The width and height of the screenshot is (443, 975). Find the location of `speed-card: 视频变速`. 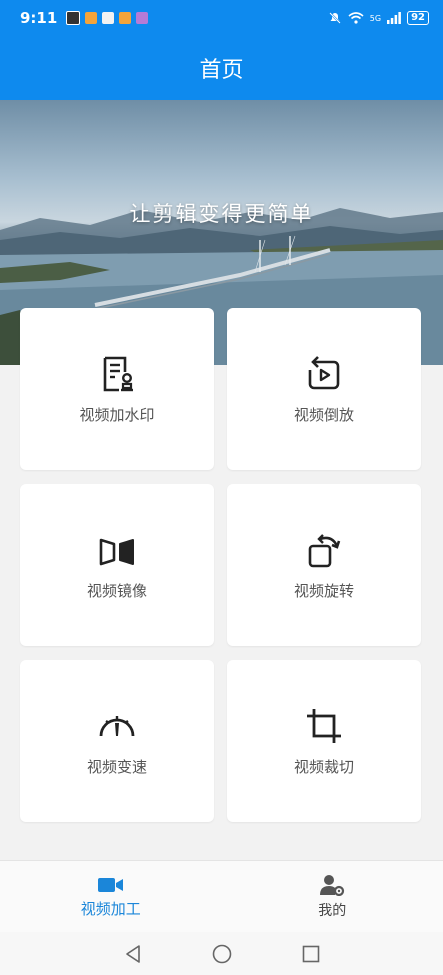

speed-card: 视频变速 is located at coordinates (117, 741).